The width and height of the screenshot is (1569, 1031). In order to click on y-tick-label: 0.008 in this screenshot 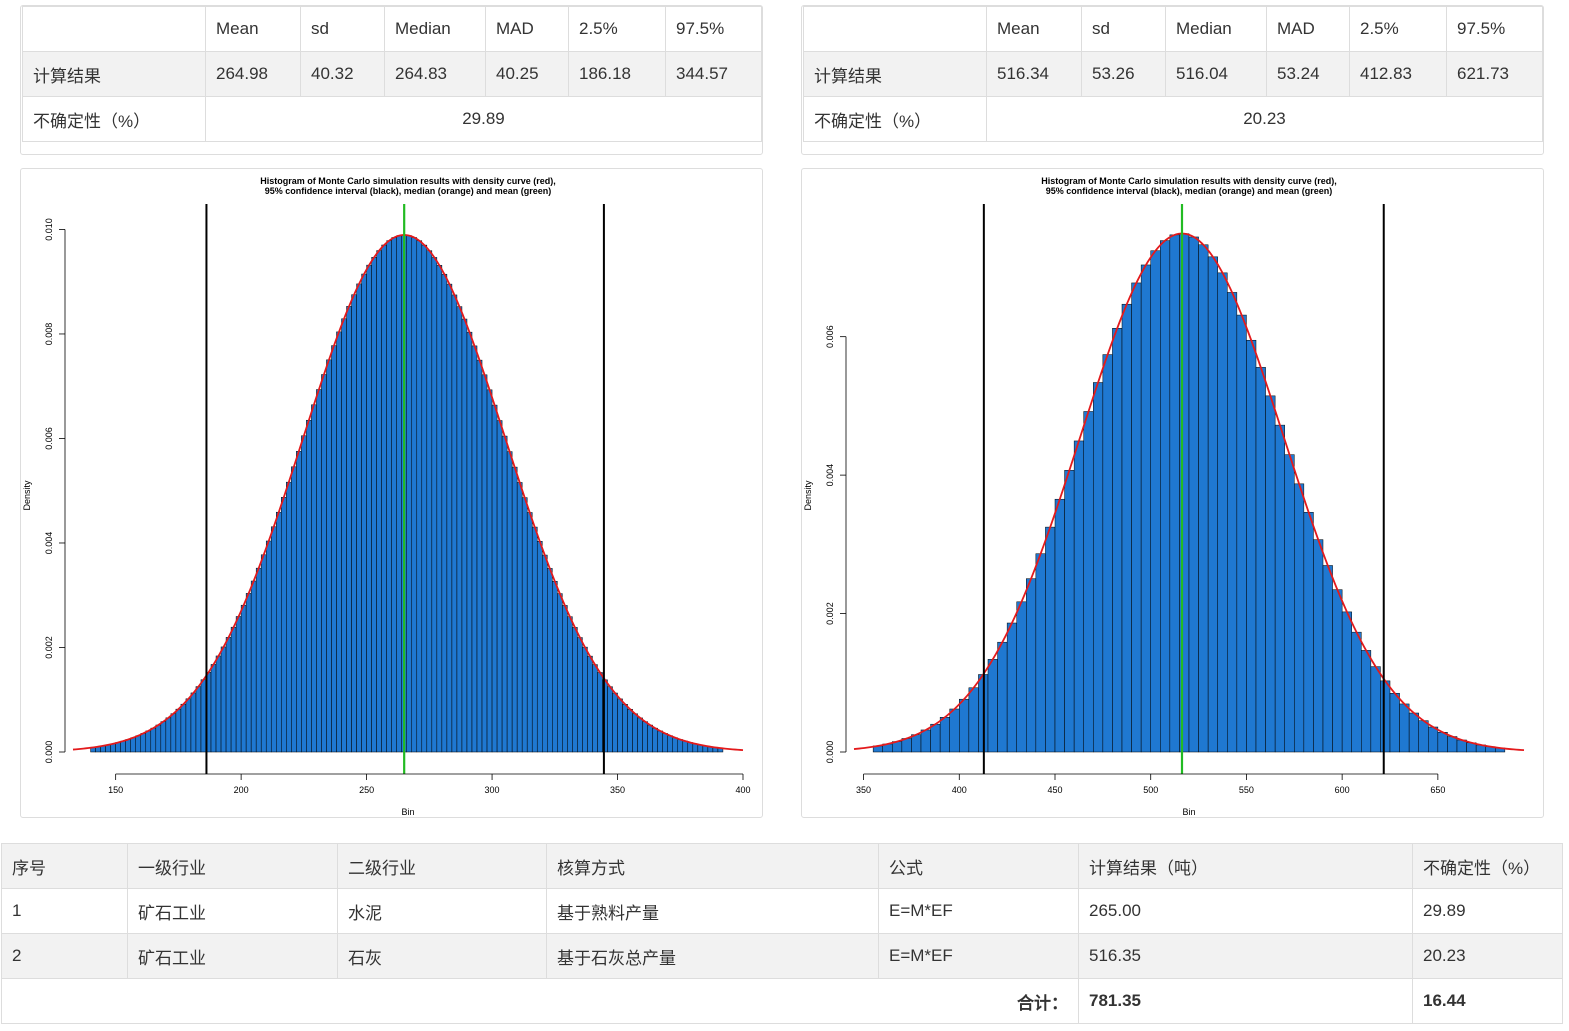, I will do `click(49, 334)`.